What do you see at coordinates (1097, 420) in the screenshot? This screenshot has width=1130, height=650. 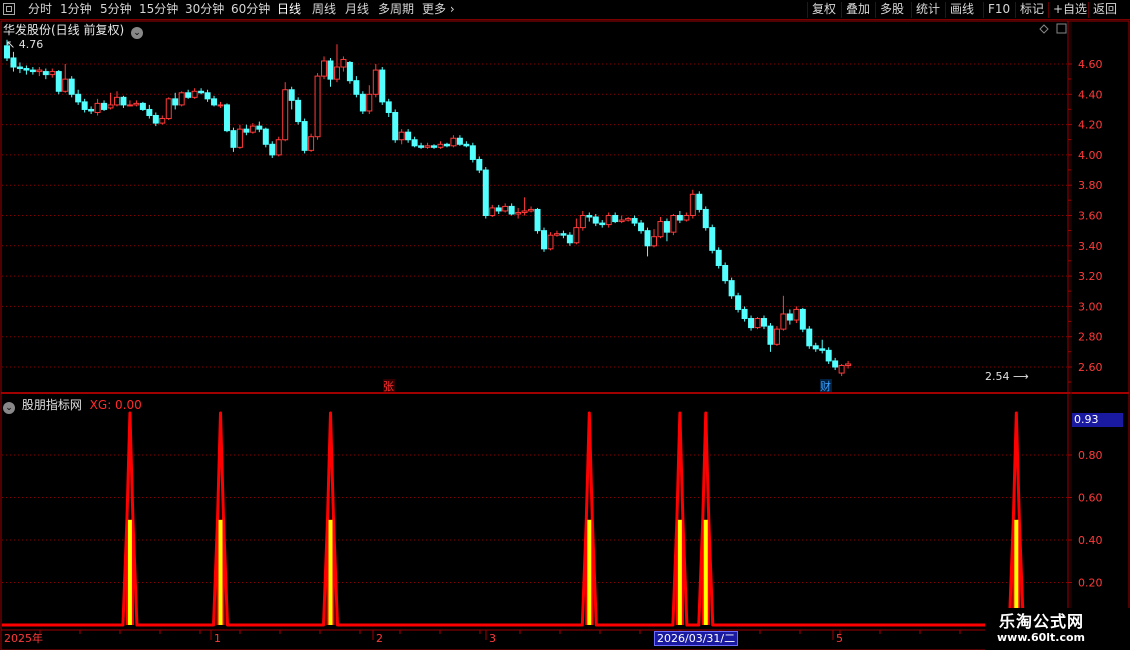 I see `indicator-current-value: 0.93` at bounding box center [1097, 420].